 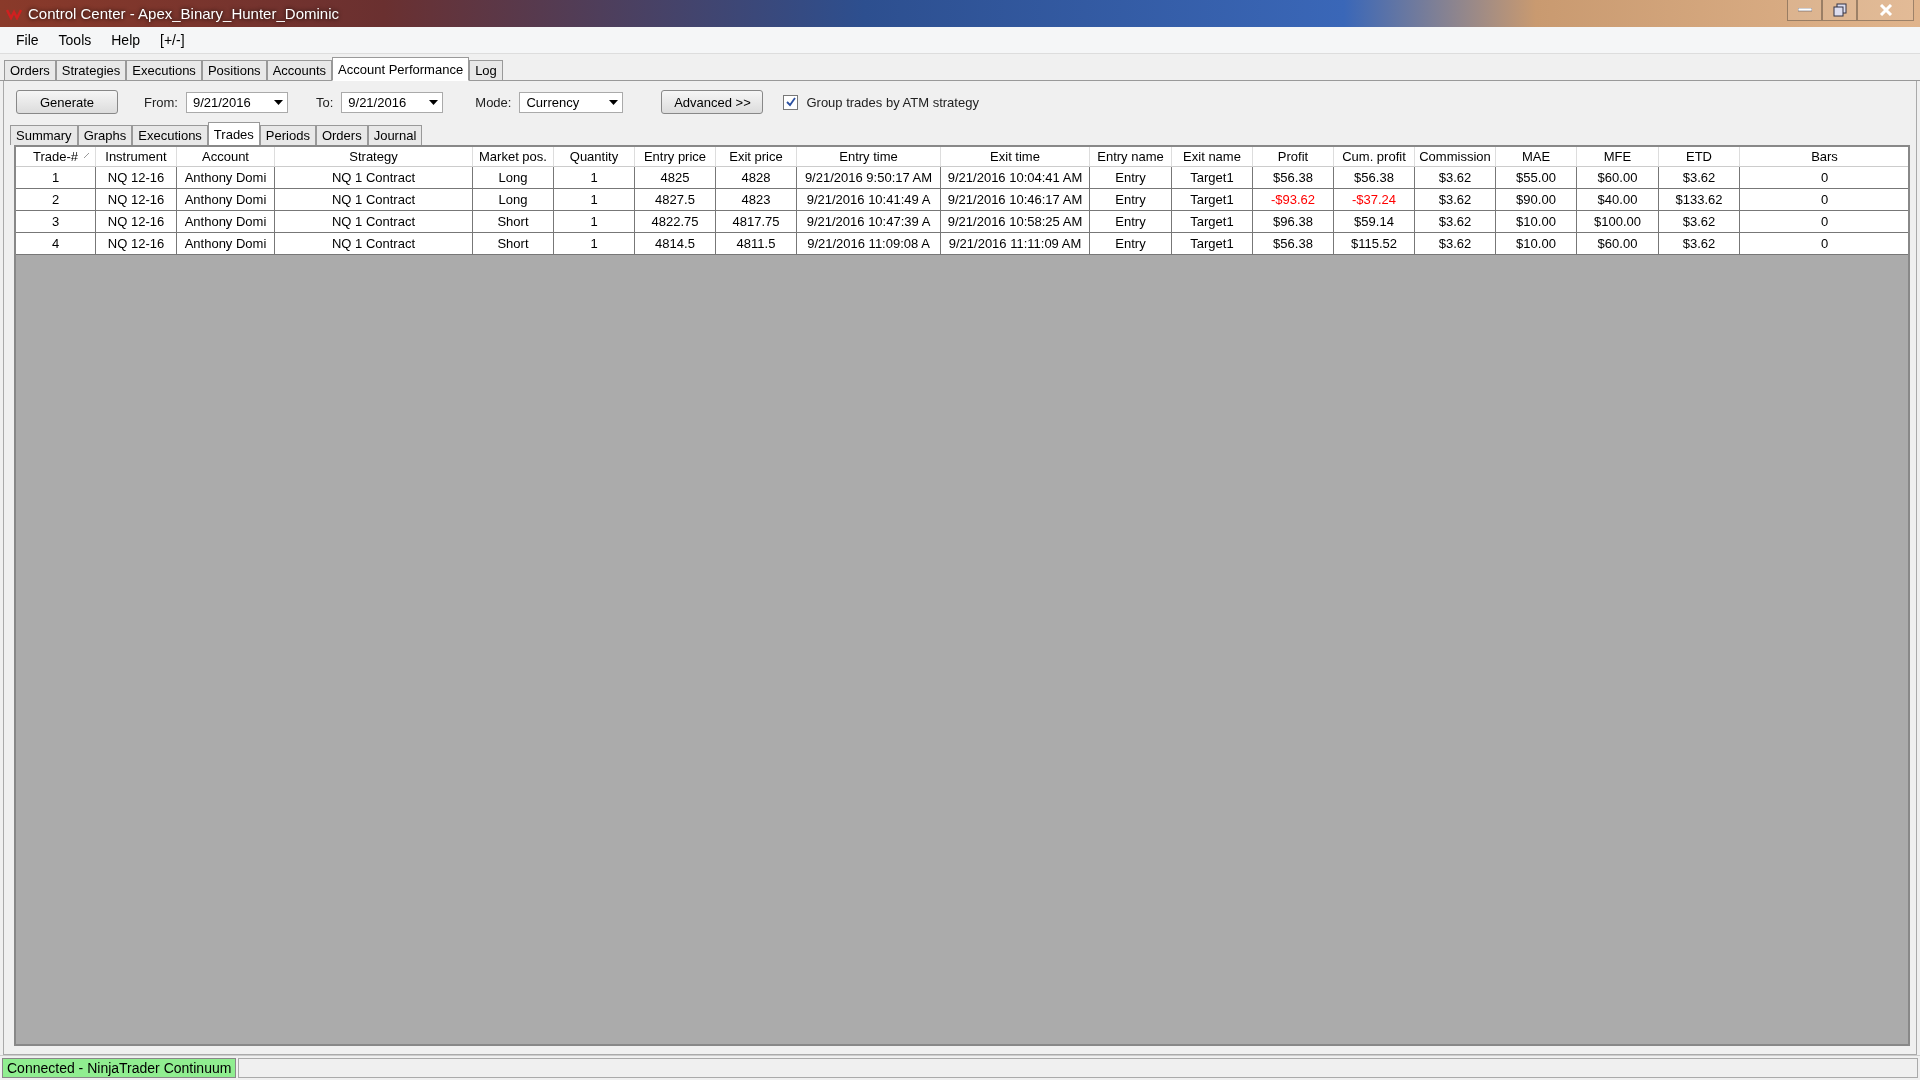 I want to click on tab: Strategies, so click(x=91, y=70).